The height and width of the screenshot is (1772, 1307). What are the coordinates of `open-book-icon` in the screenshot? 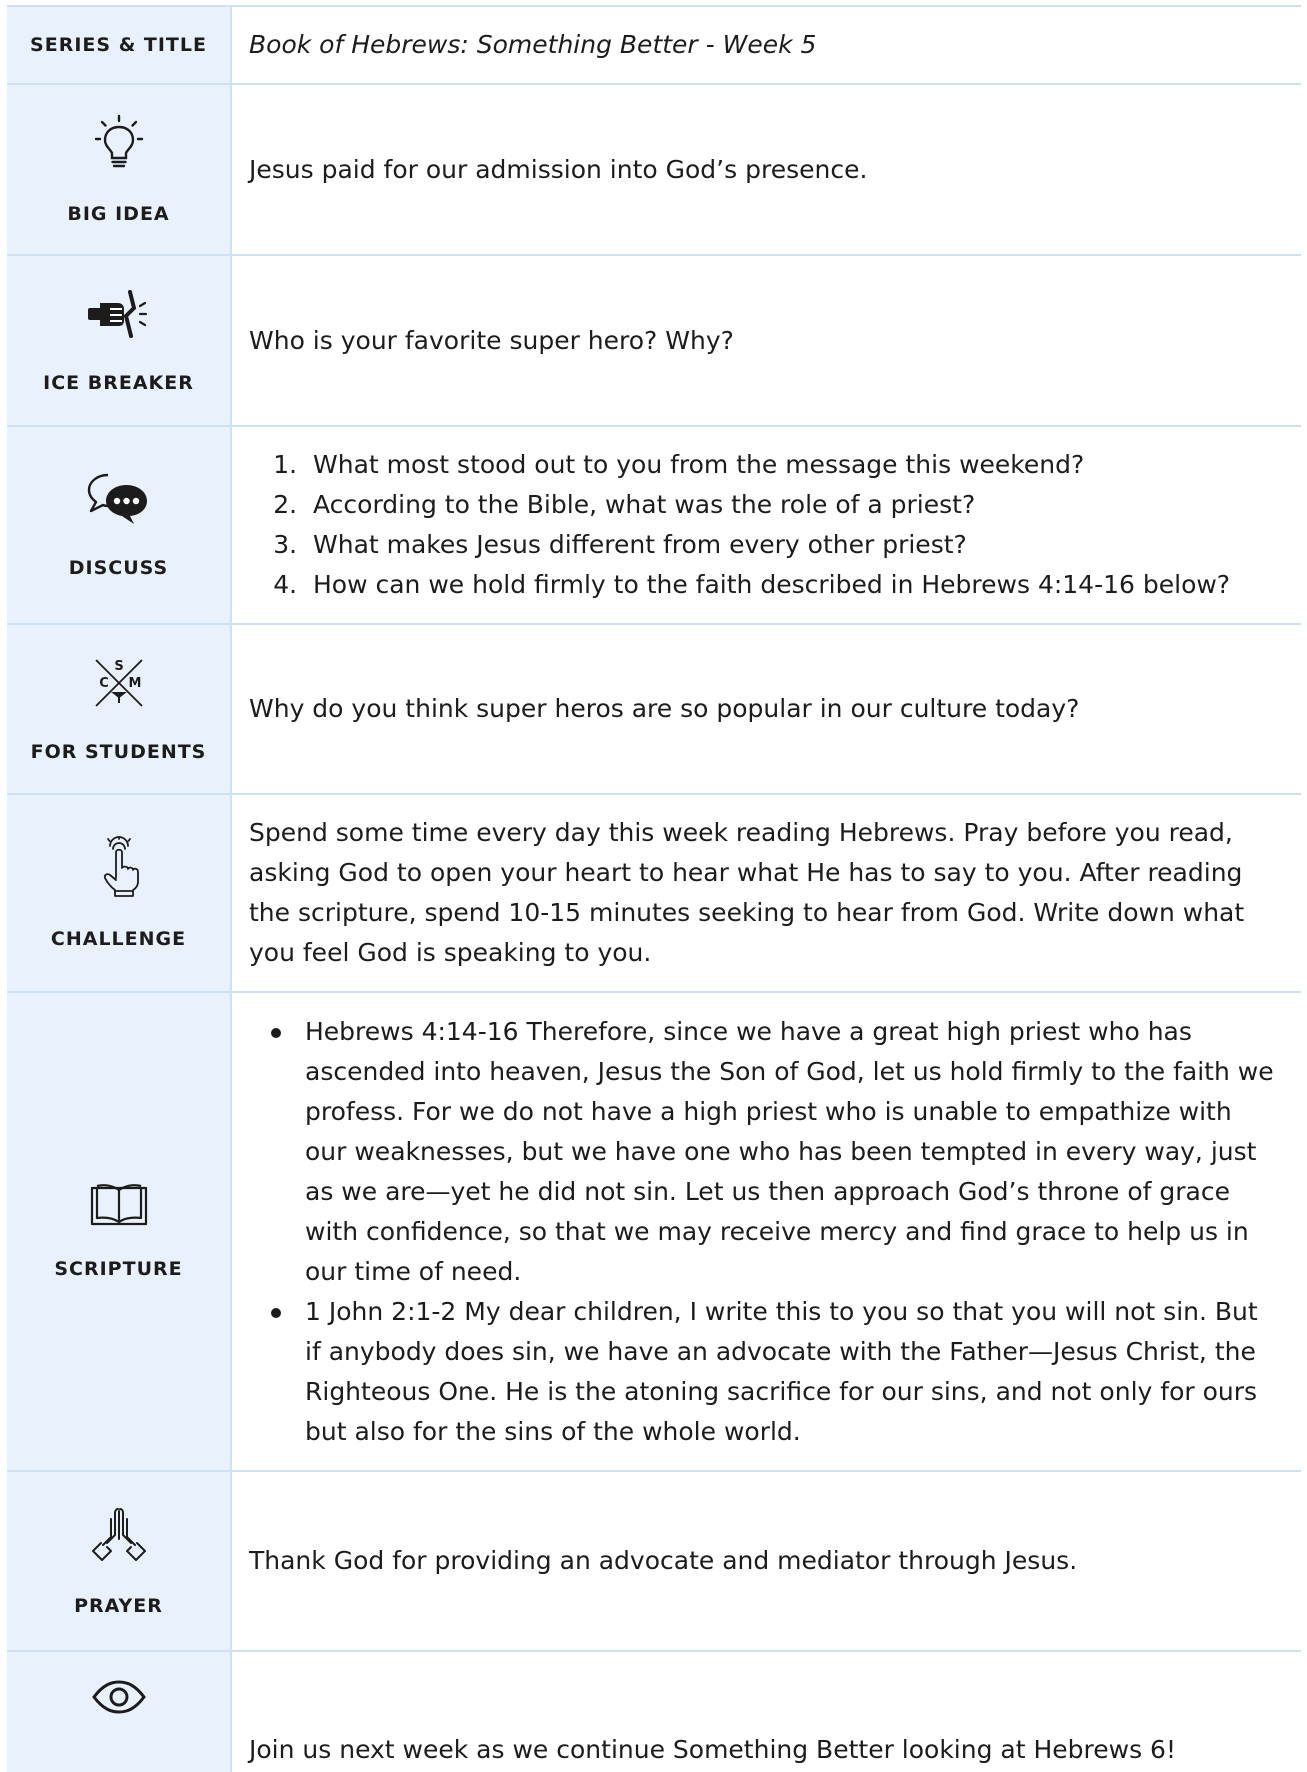 It's located at (118, 1205).